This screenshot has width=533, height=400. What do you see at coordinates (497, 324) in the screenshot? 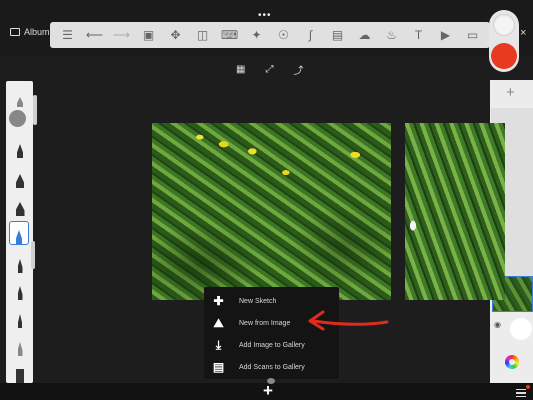
I see `eye-icon: ◉` at bounding box center [497, 324].